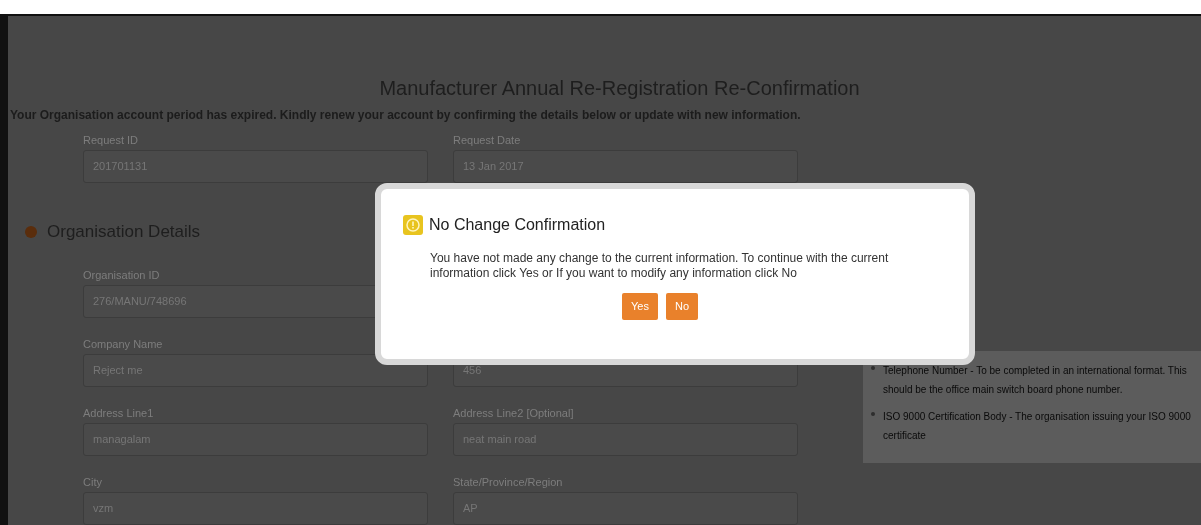  Describe the element at coordinates (31, 232) in the screenshot. I see `step-badge-icon` at that location.